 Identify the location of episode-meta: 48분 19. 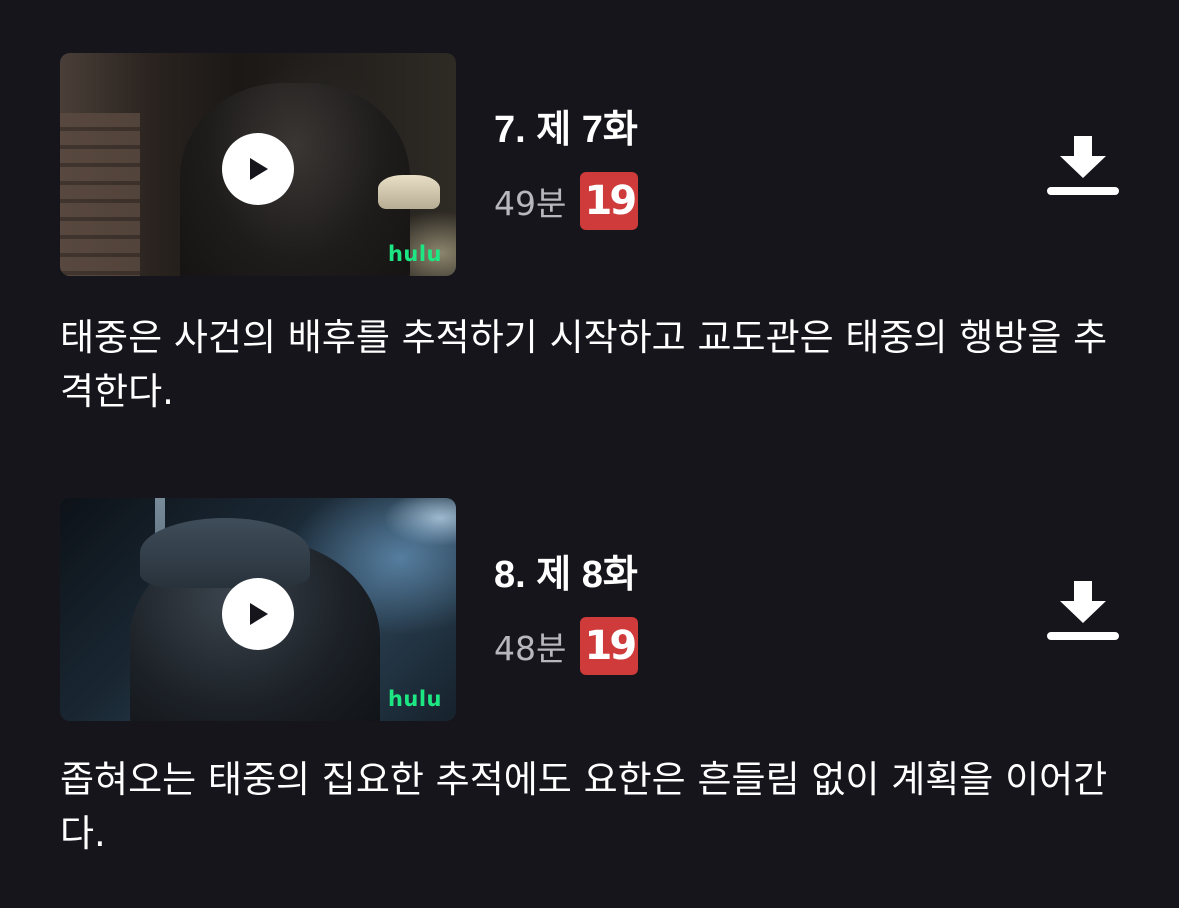
(566, 646).